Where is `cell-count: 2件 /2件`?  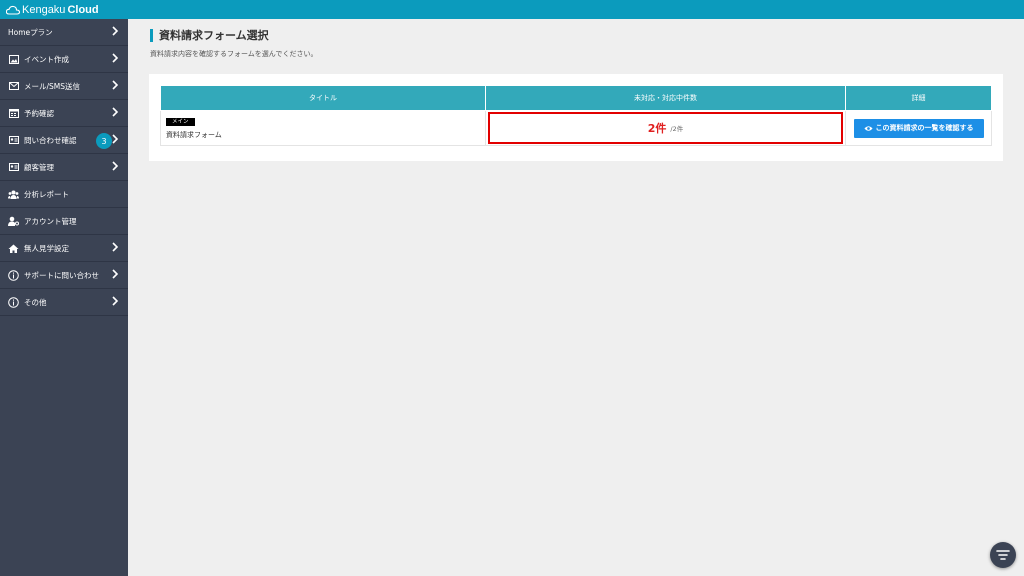
cell-count: 2件 /2件 is located at coordinates (665, 128).